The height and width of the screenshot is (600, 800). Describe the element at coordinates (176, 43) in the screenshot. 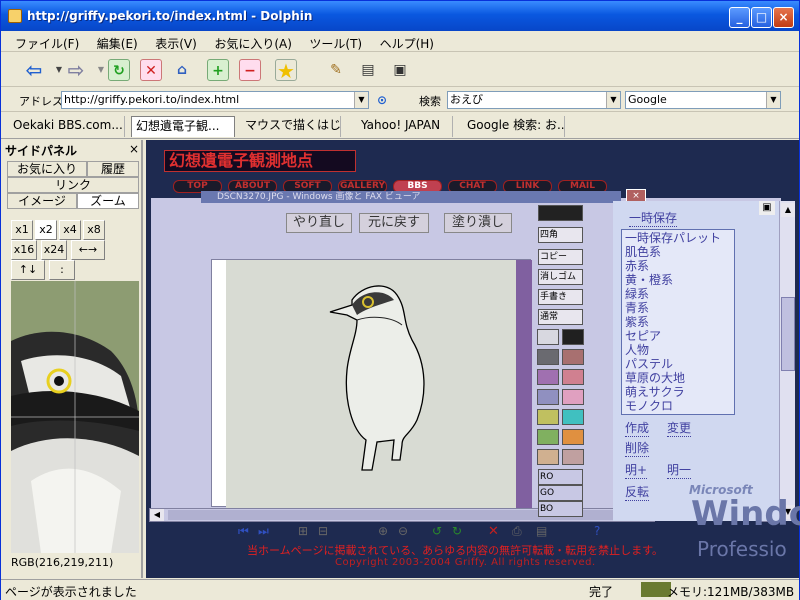

I see `menu-view: 表示(V)` at that location.